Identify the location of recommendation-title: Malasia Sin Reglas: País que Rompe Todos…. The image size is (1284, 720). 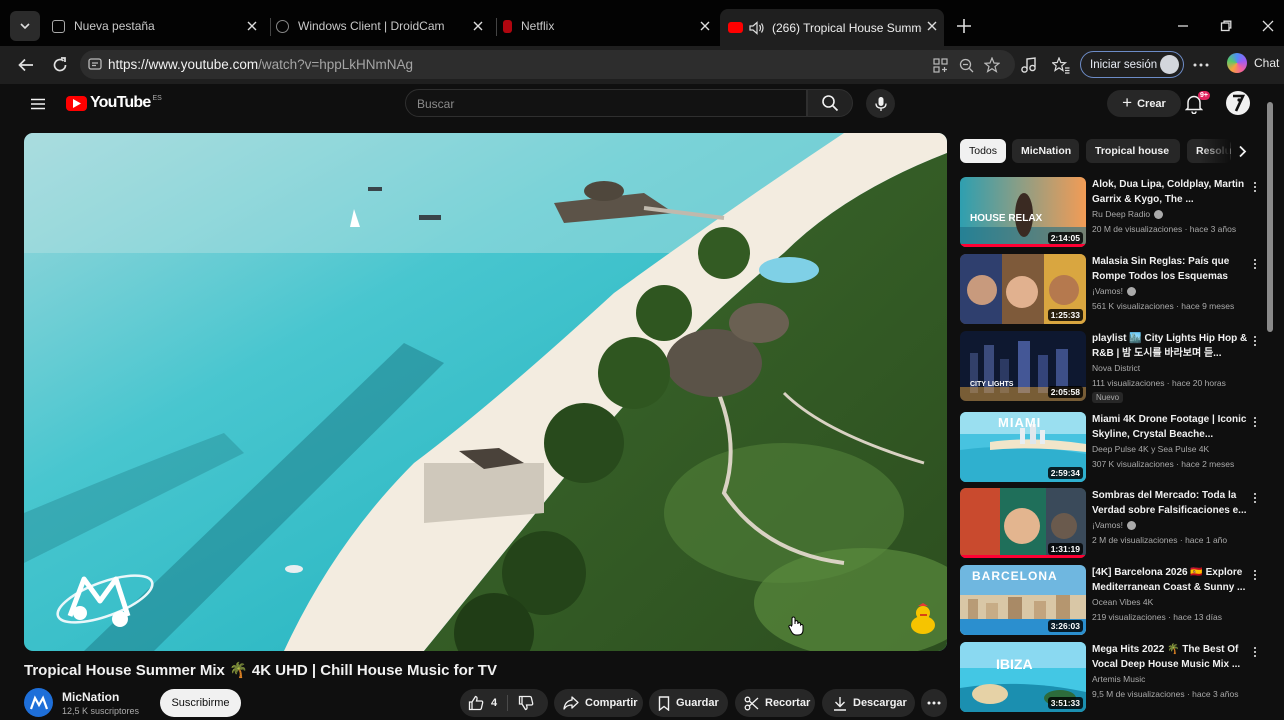
(1161, 269).